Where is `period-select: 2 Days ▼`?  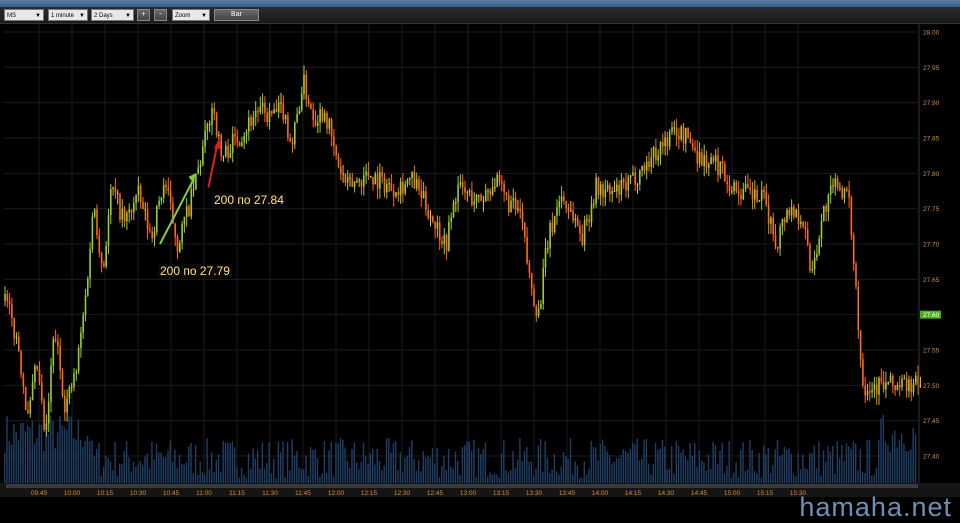 period-select: 2 Days ▼ is located at coordinates (112, 15).